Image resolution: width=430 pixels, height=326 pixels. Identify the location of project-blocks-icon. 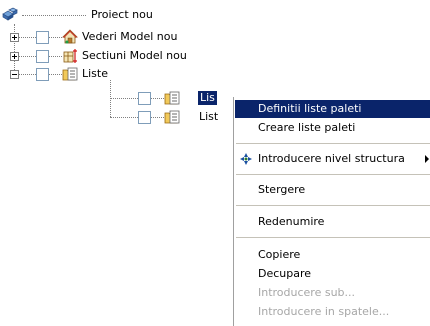
(10, 14).